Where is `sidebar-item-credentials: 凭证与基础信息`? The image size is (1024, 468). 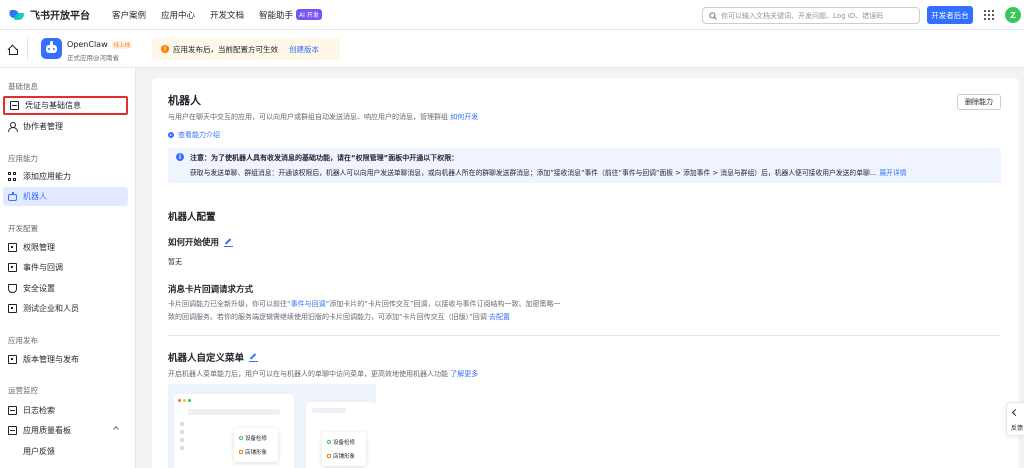 sidebar-item-credentials: 凭证与基础信息 is located at coordinates (65, 105).